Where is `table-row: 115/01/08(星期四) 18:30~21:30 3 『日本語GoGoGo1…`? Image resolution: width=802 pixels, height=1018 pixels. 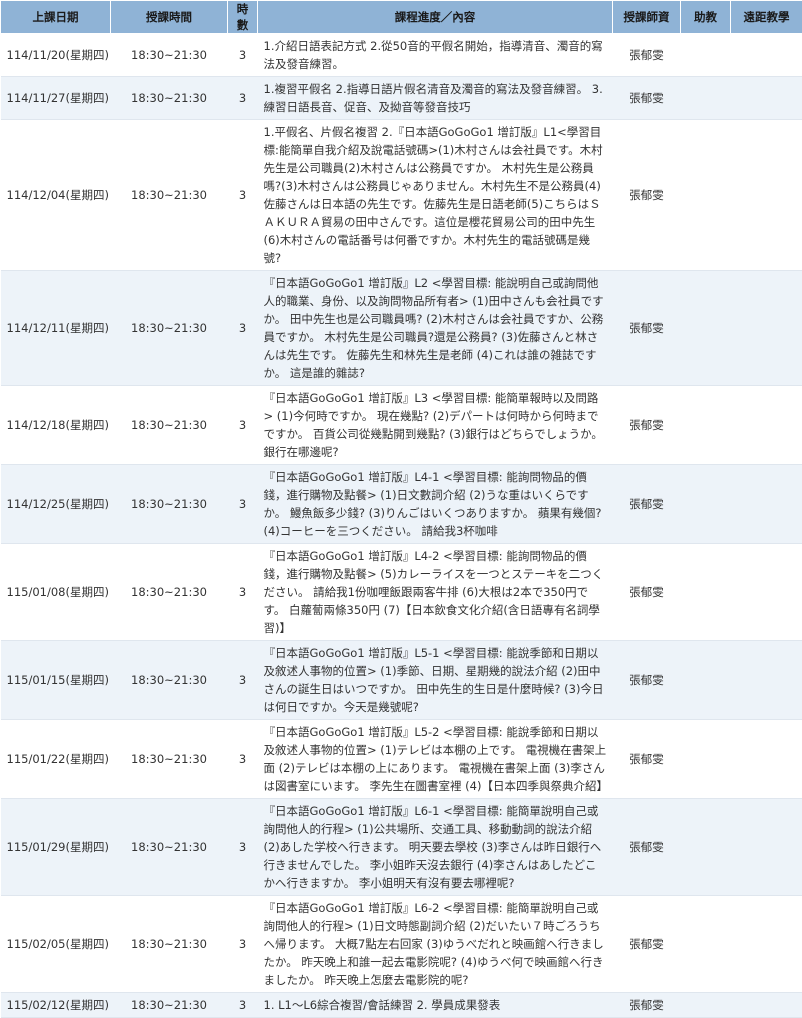
table-row: 115/01/08(星期四) 18:30~21:30 3 『日本語GoGoGo1… is located at coordinates (401, 592).